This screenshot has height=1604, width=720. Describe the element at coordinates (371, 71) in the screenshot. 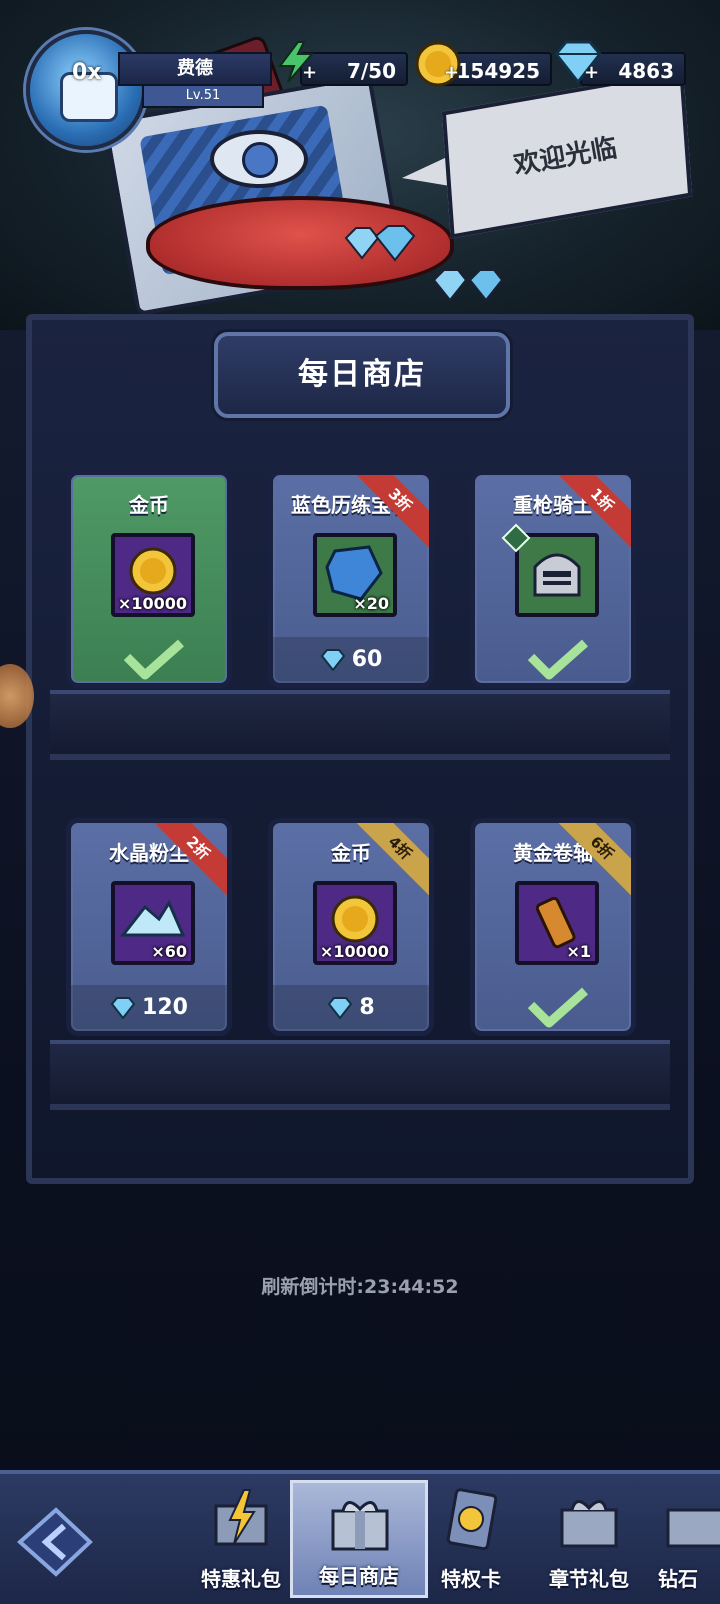

I see `energy-value: 7/50` at that location.